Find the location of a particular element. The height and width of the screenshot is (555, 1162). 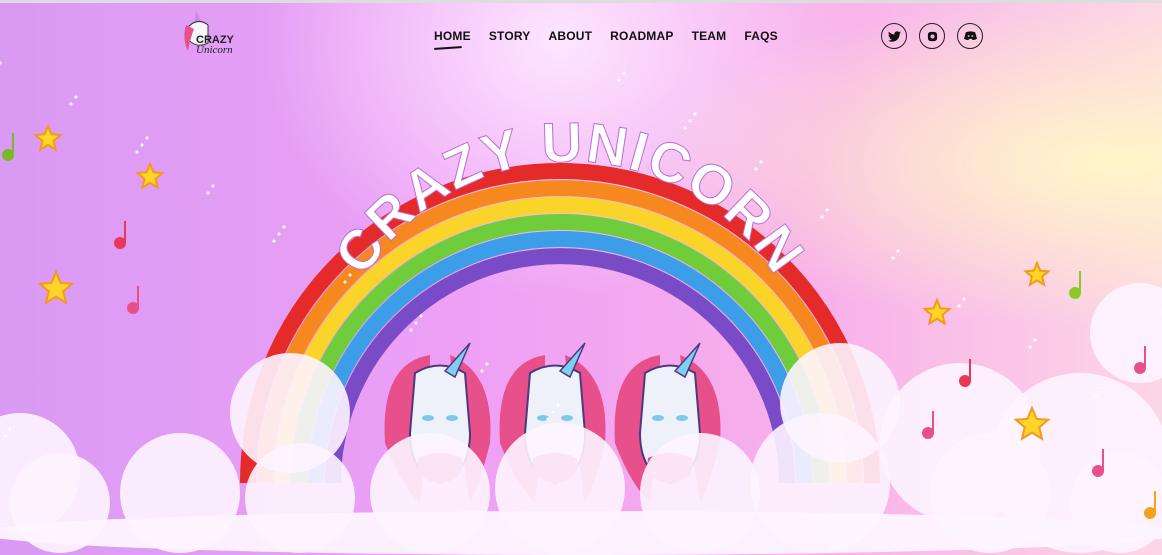

twitter-icon is located at coordinates (894, 36).